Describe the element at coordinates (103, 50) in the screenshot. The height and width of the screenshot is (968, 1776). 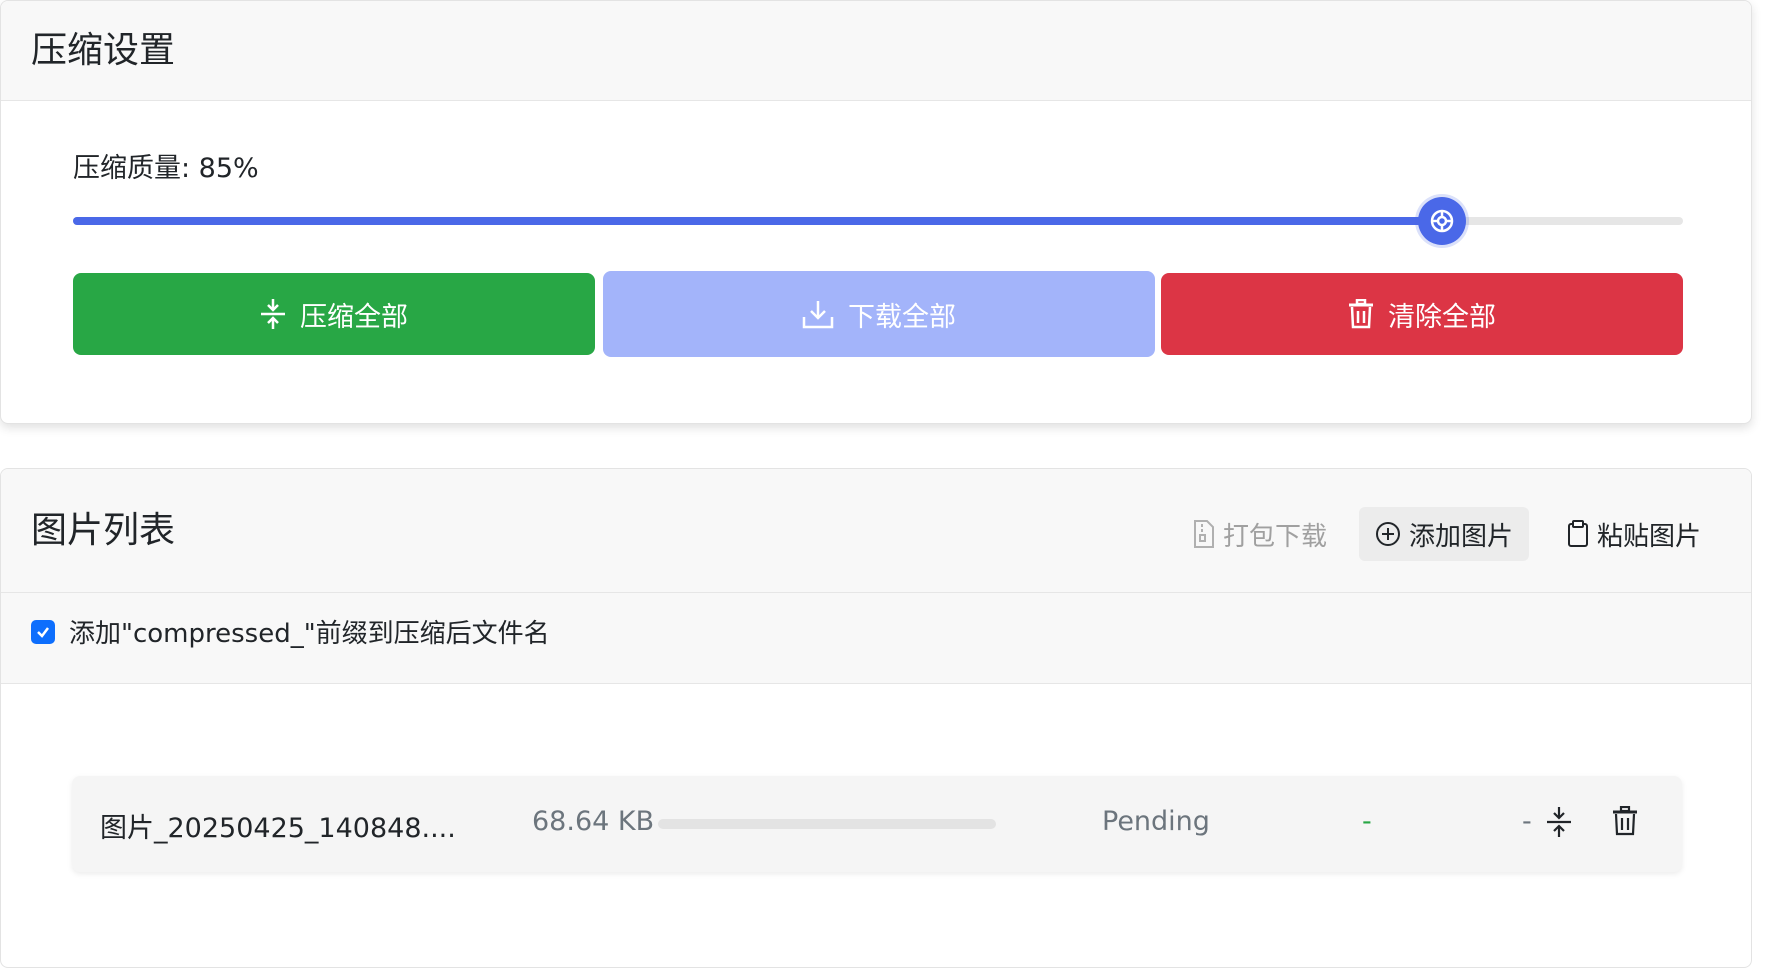
I see `settings-title: 压缩设置` at that location.